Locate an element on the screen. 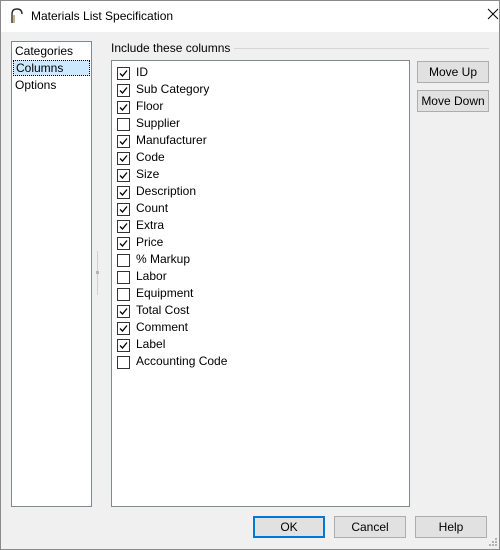  columns-group-label: Include these columns is located at coordinates (173, 48).